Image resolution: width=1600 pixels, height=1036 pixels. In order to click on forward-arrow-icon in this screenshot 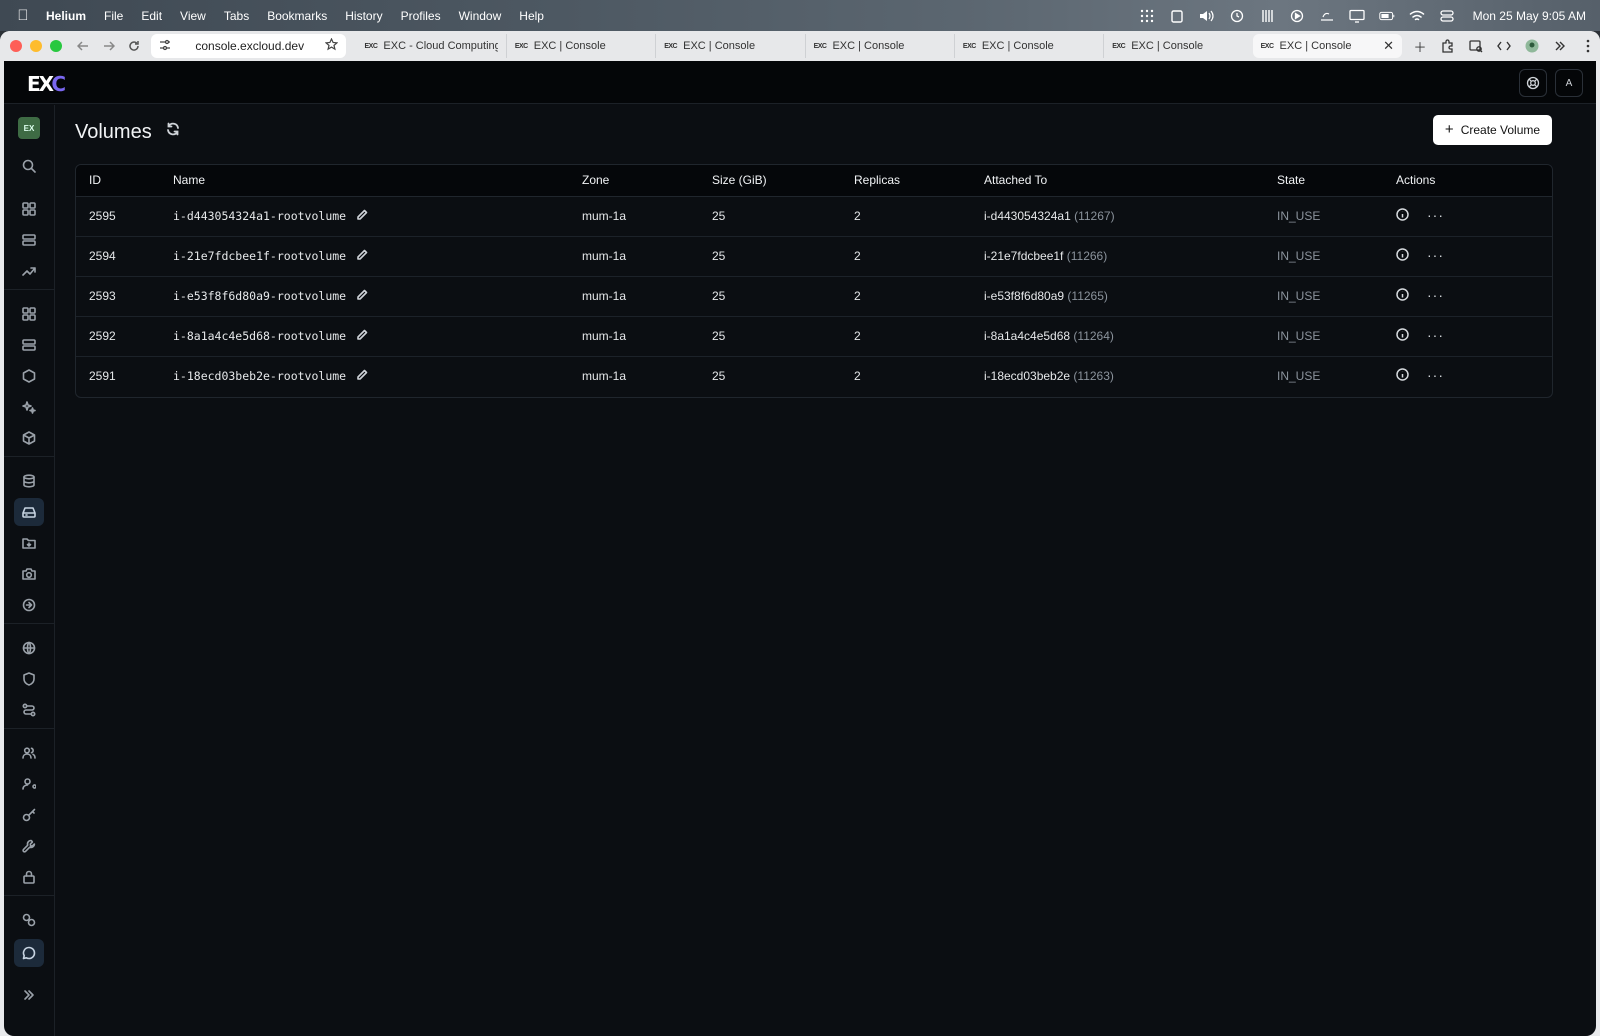, I will do `click(109, 46)`.